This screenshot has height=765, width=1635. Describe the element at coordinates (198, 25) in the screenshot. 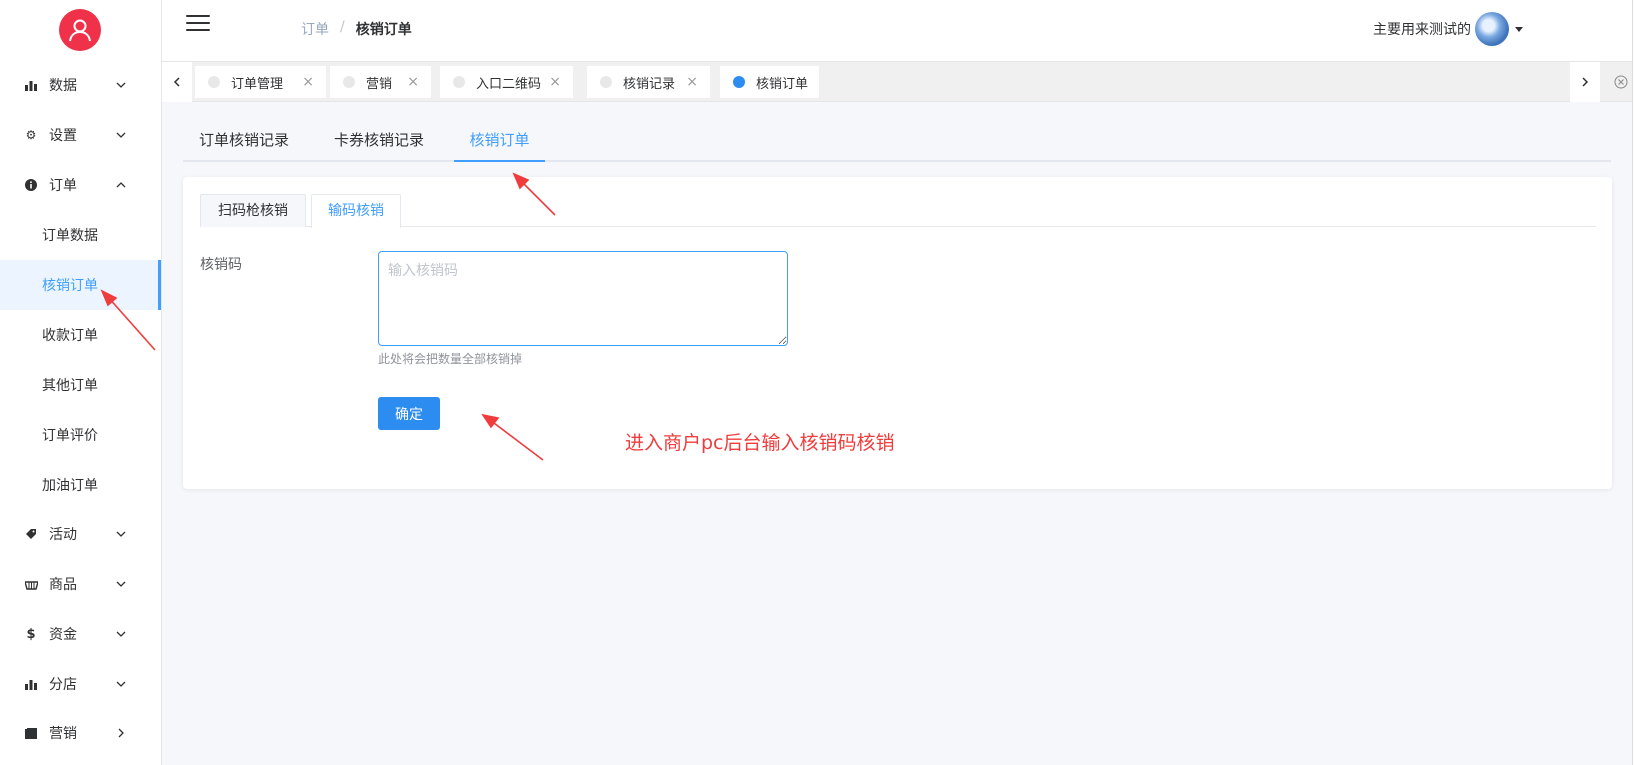

I see `hamburger-menu-icon` at that location.